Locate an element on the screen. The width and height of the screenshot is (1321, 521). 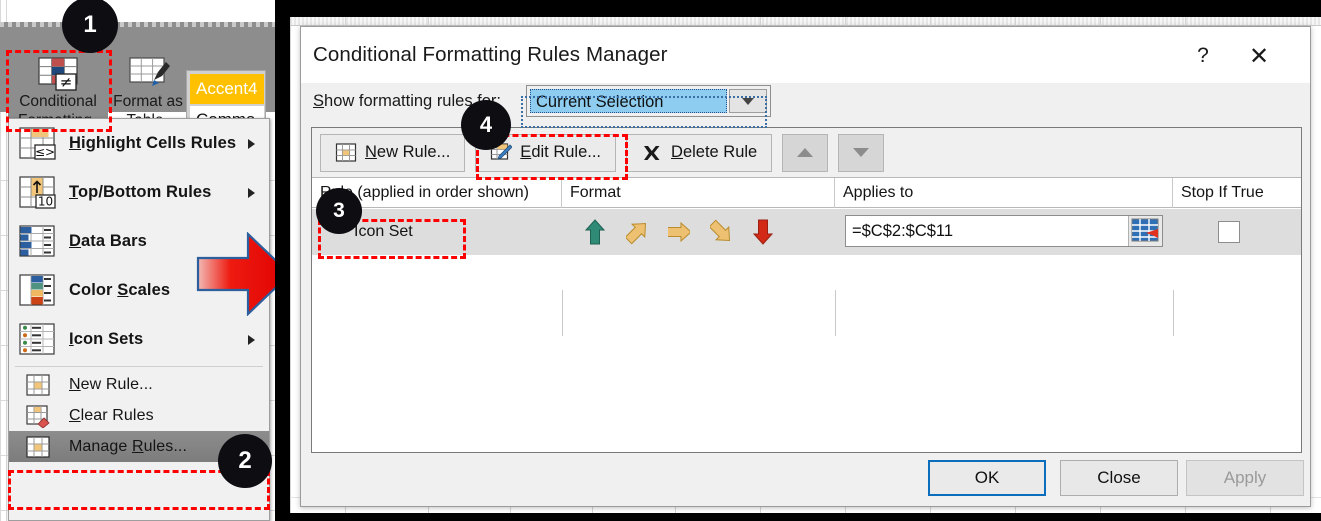
arrow-down-red-icon is located at coordinates (763, 232).